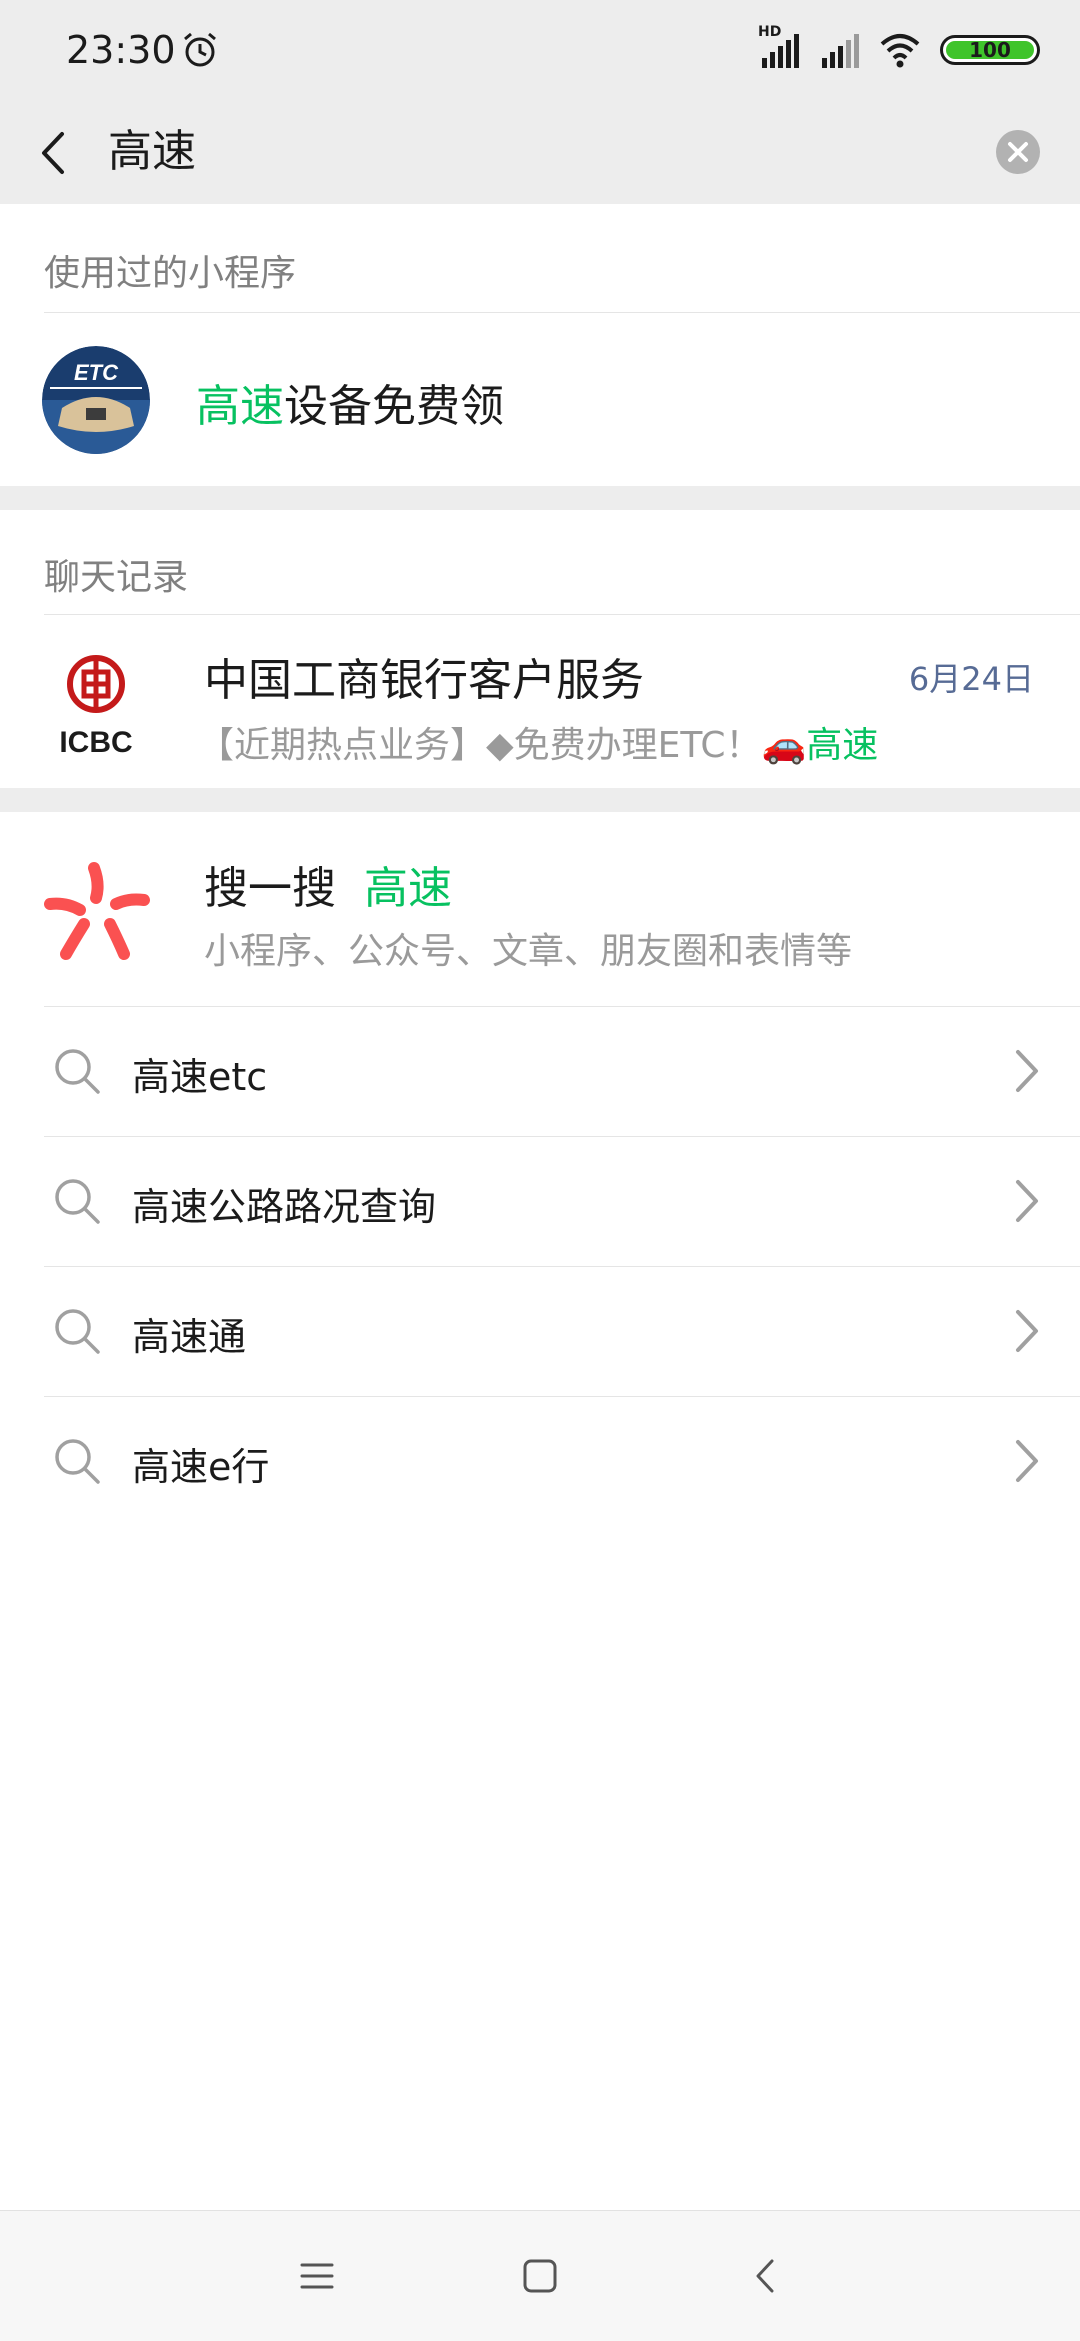  I want to click on suggestion-item: 高速通, so click(540, 1331).